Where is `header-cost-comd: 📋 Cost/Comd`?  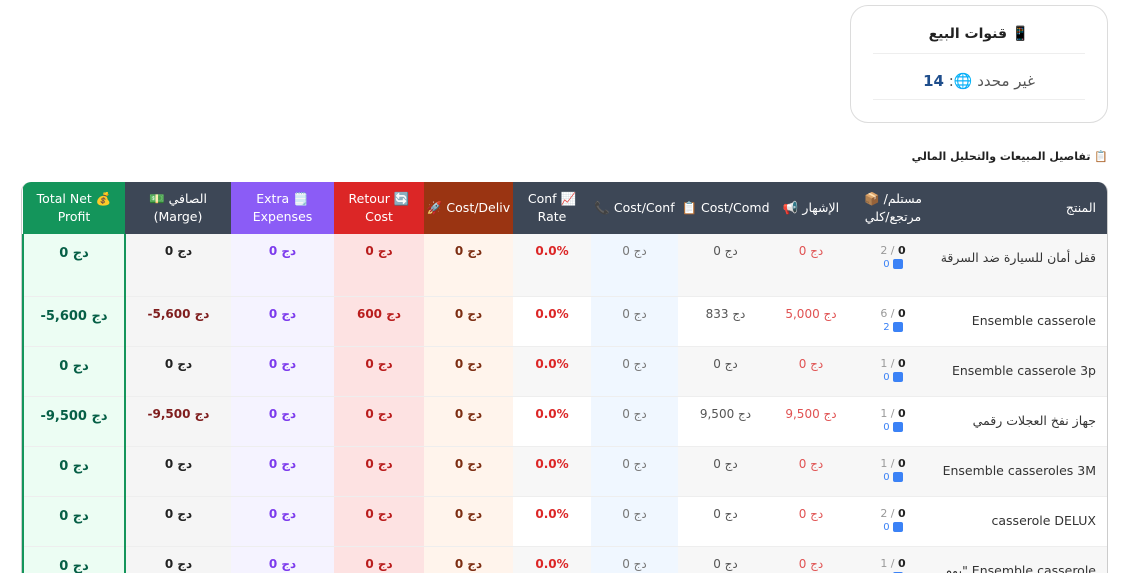 header-cost-comd: 📋 Cost/Comd is located at coordinates (725, 208).